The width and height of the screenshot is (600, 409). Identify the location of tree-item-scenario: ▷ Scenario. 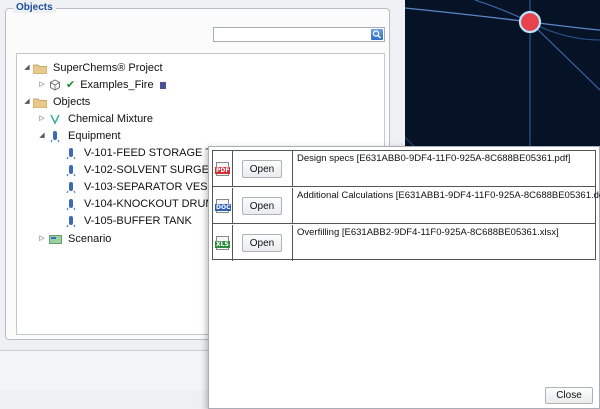
(74, 239).